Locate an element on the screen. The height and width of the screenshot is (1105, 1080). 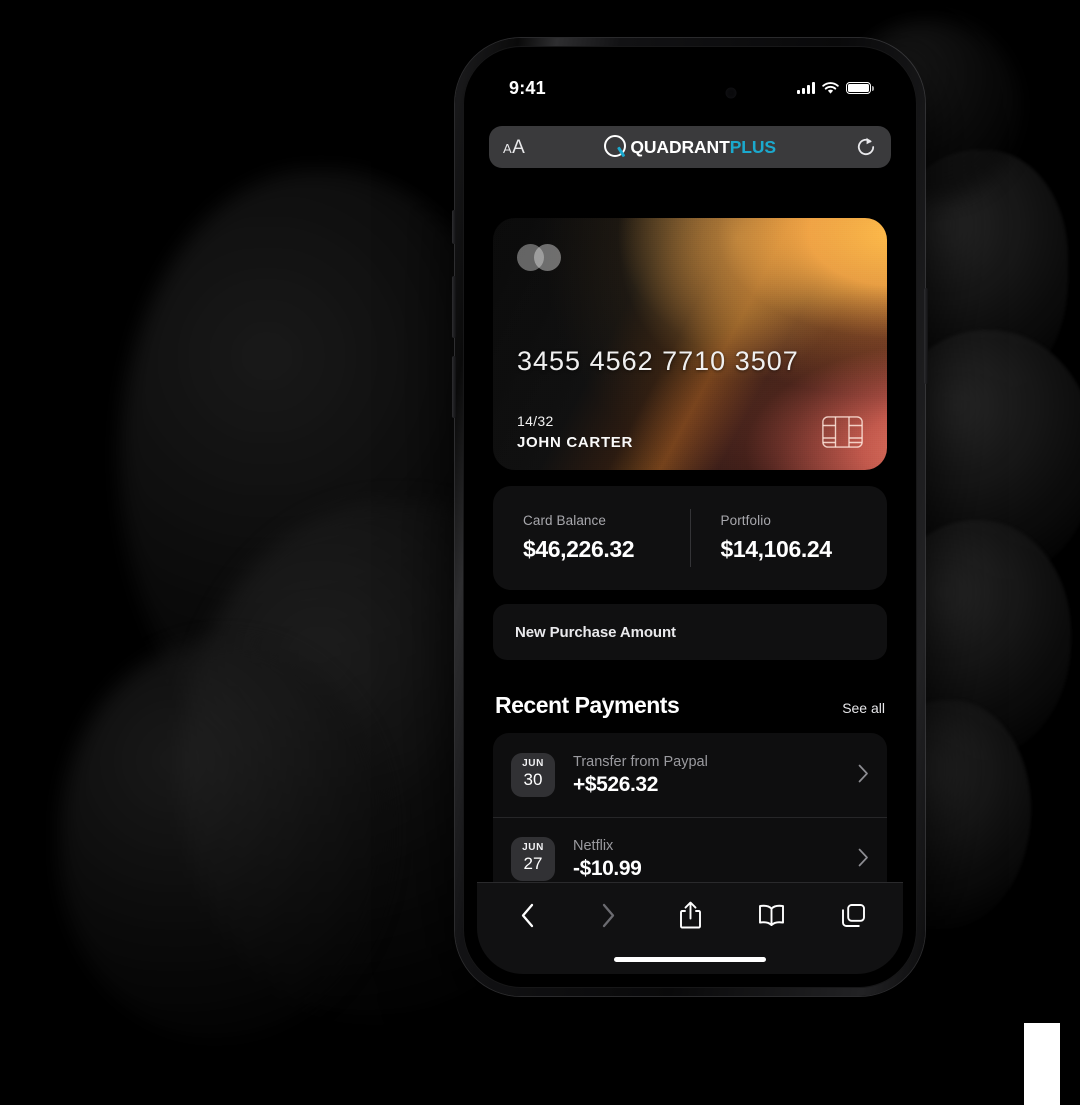
recent-payments-header: Recent Payments See all is located at coordinates (690, 705).